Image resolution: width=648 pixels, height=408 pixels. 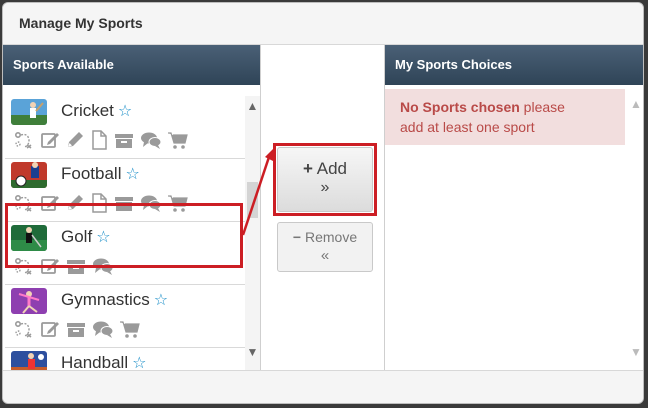 I want to click on double-right-arrow-icon: », so click(x=325, y=187).